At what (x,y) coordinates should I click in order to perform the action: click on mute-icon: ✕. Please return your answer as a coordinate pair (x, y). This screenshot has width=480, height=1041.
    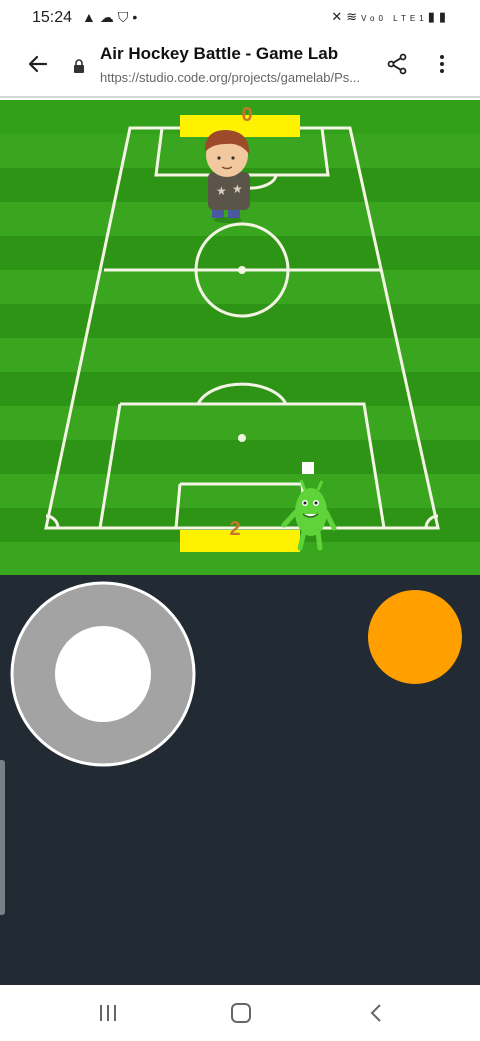
    Looking at the image, I should click on (339, 16).